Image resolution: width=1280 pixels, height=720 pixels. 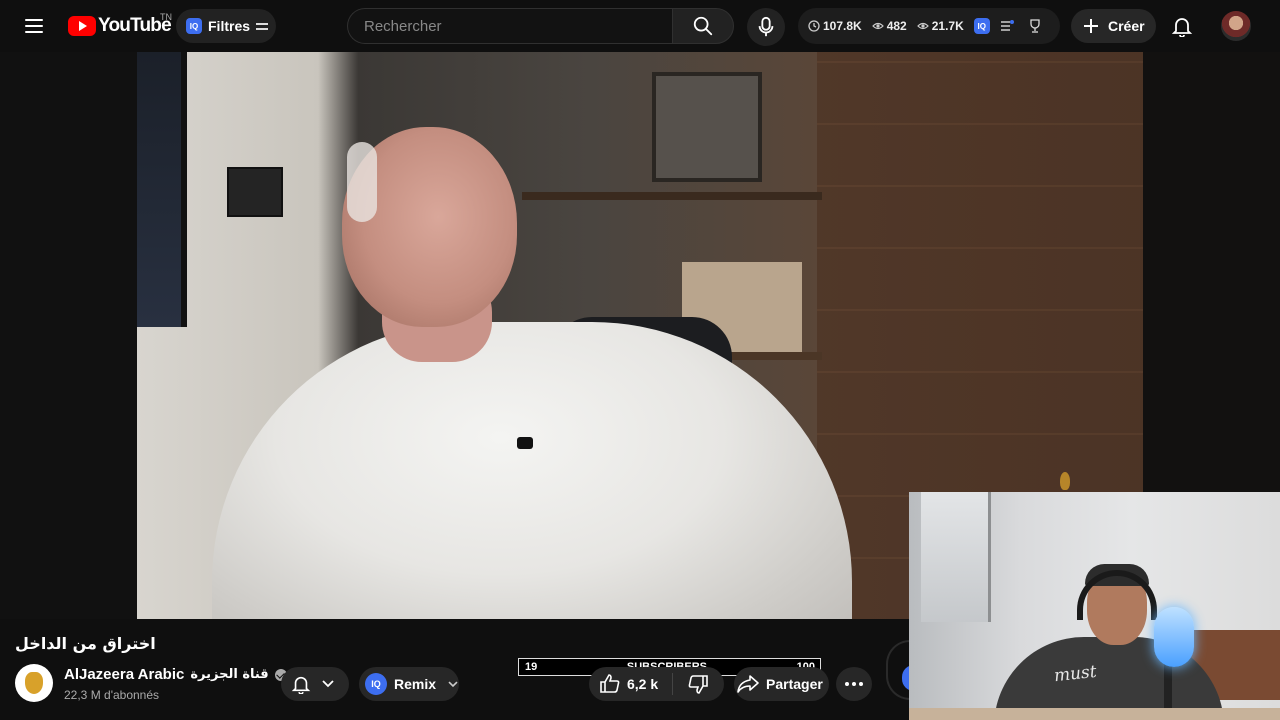 What do you see at coordinates (1126, 26) in the screenshot?
I see `create-label: Créer` at bounding box center [1126, 26].